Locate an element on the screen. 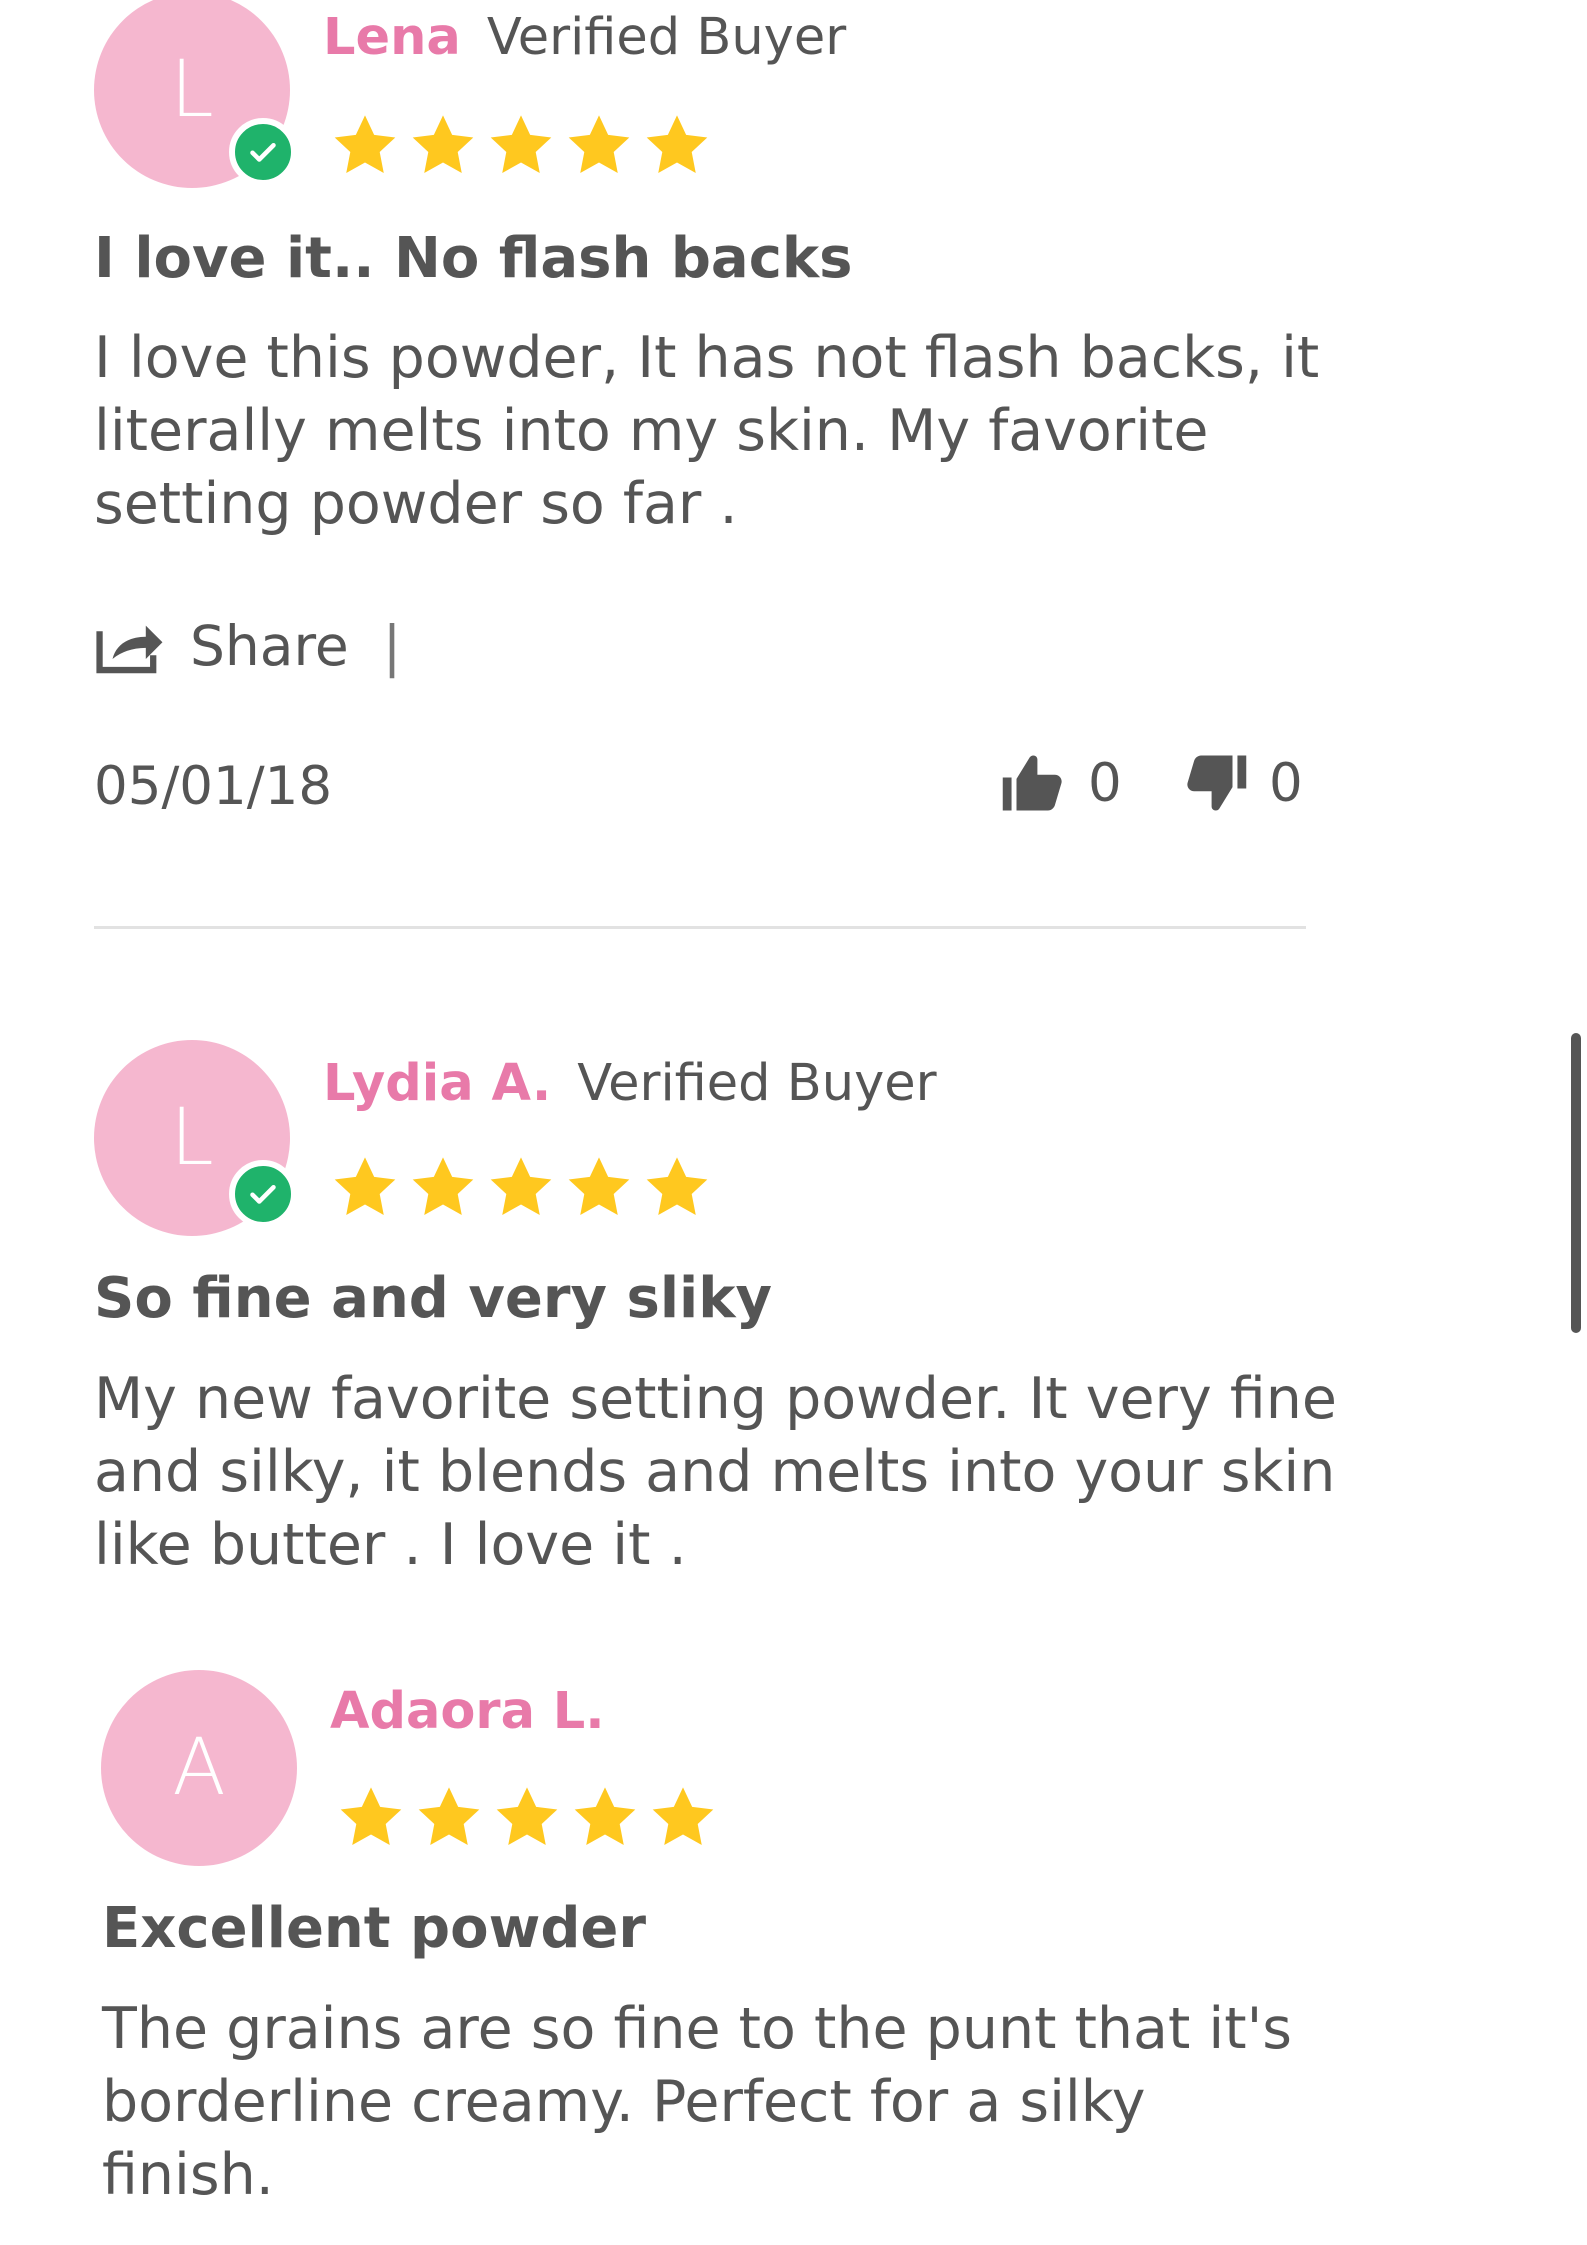  scrollbar is located at coordinates (1576, 1183).